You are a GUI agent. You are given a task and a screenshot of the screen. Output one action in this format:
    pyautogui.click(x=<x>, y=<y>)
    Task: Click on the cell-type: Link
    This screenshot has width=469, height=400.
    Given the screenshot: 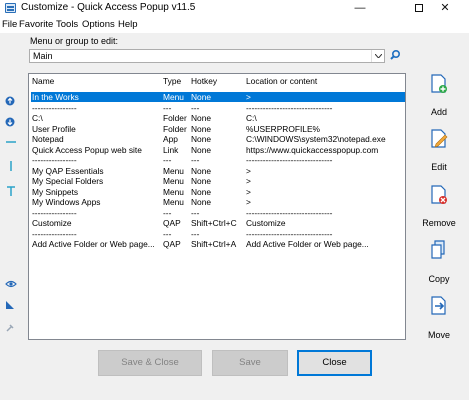 What is the action you would take?
    pyautogui.click(x=171, y=149)
    